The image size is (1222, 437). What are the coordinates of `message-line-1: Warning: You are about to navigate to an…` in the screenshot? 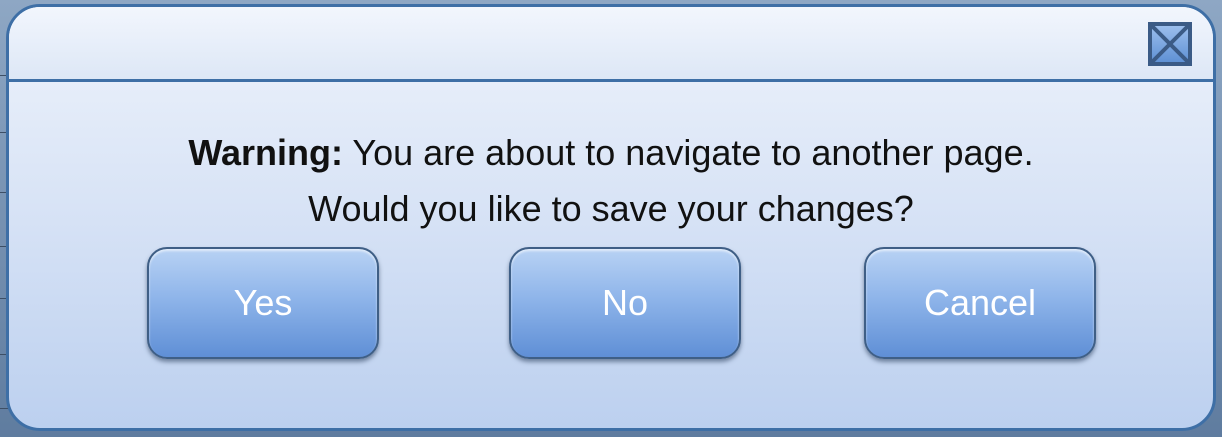 It's located at (611, 153).